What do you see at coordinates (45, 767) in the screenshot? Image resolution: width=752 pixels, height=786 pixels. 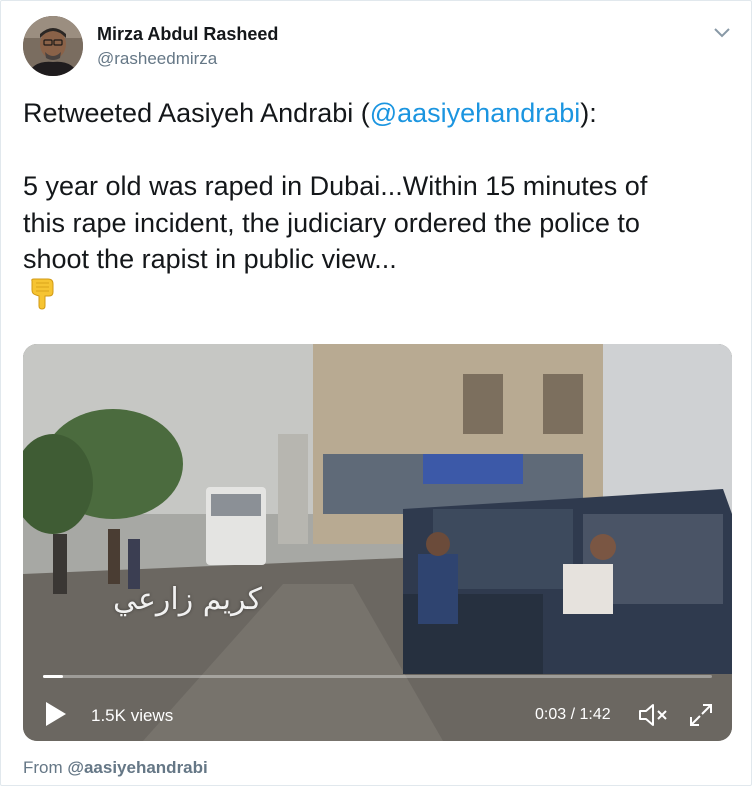 I see `source-label: From` at bounding box center [45, 767].